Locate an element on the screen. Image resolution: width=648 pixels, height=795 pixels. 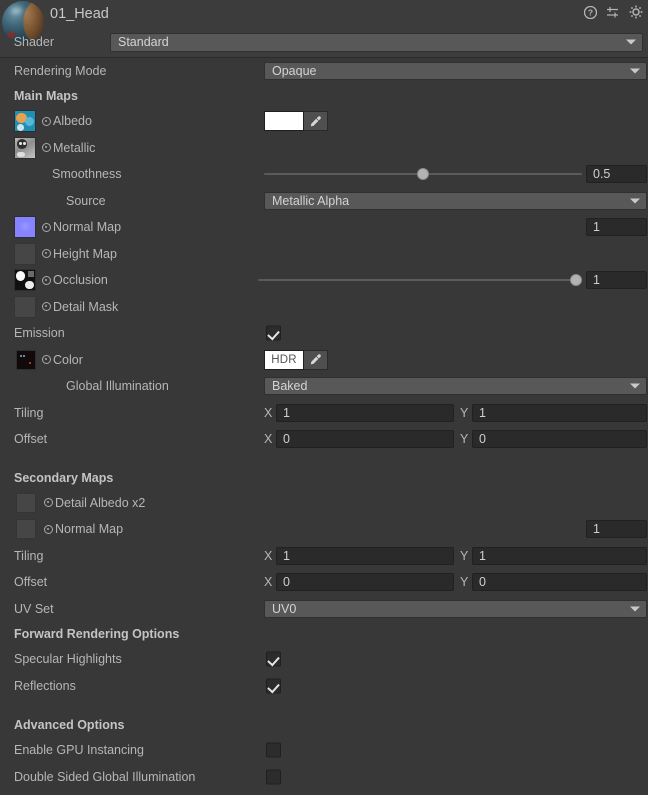
detail-mask-texture-slot is located at coordinates (25, 306).